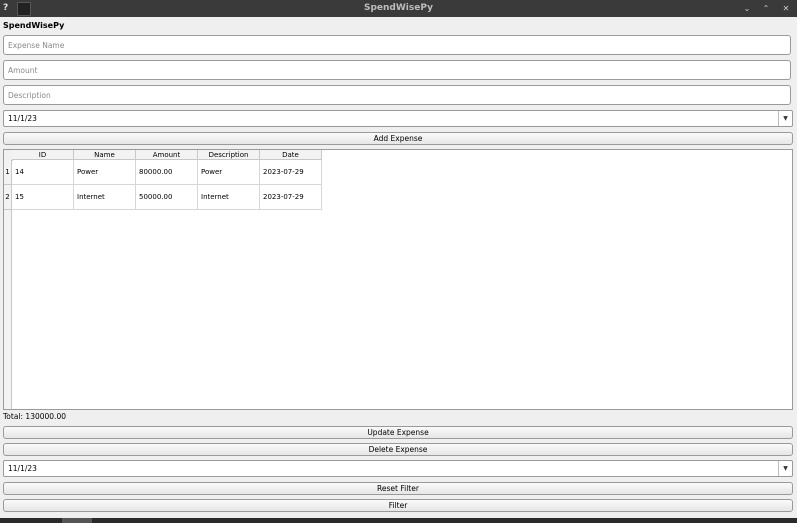  Describe the element at coordinates (43, 172) in the screenshot. I see `table-cell: 14` at that location.